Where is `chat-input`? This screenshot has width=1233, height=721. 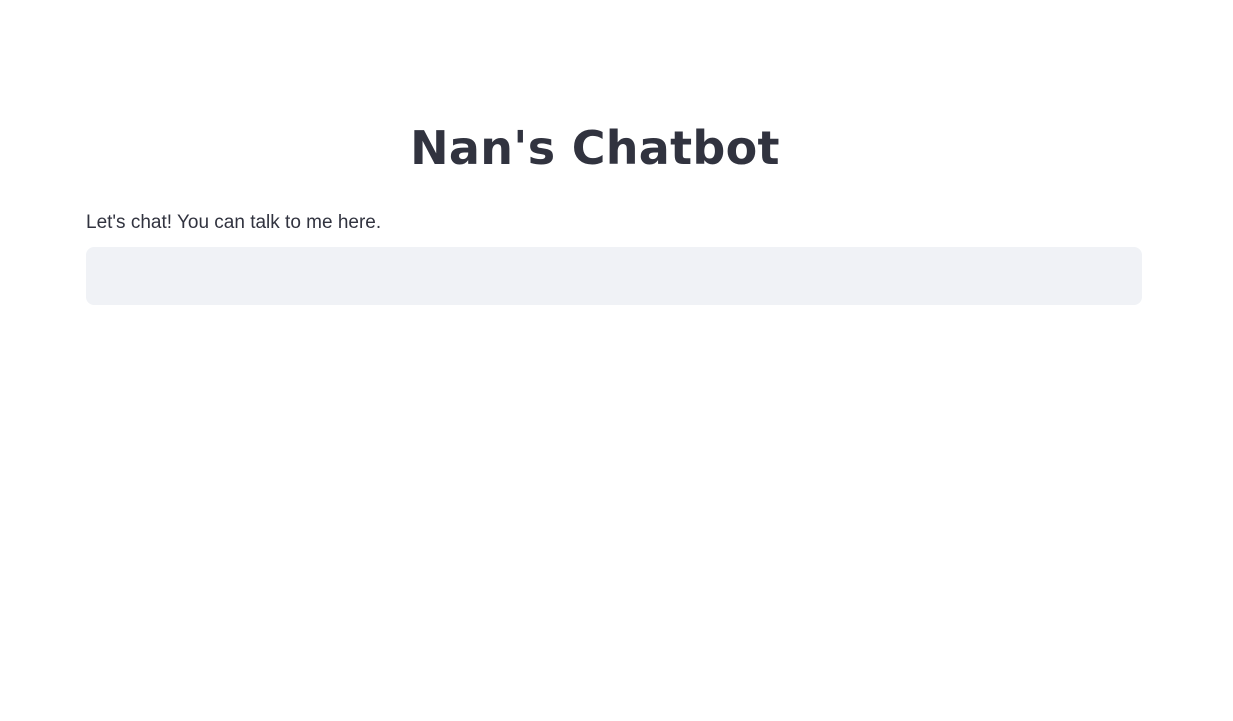 chat-input is located at coordinates (614, 276).